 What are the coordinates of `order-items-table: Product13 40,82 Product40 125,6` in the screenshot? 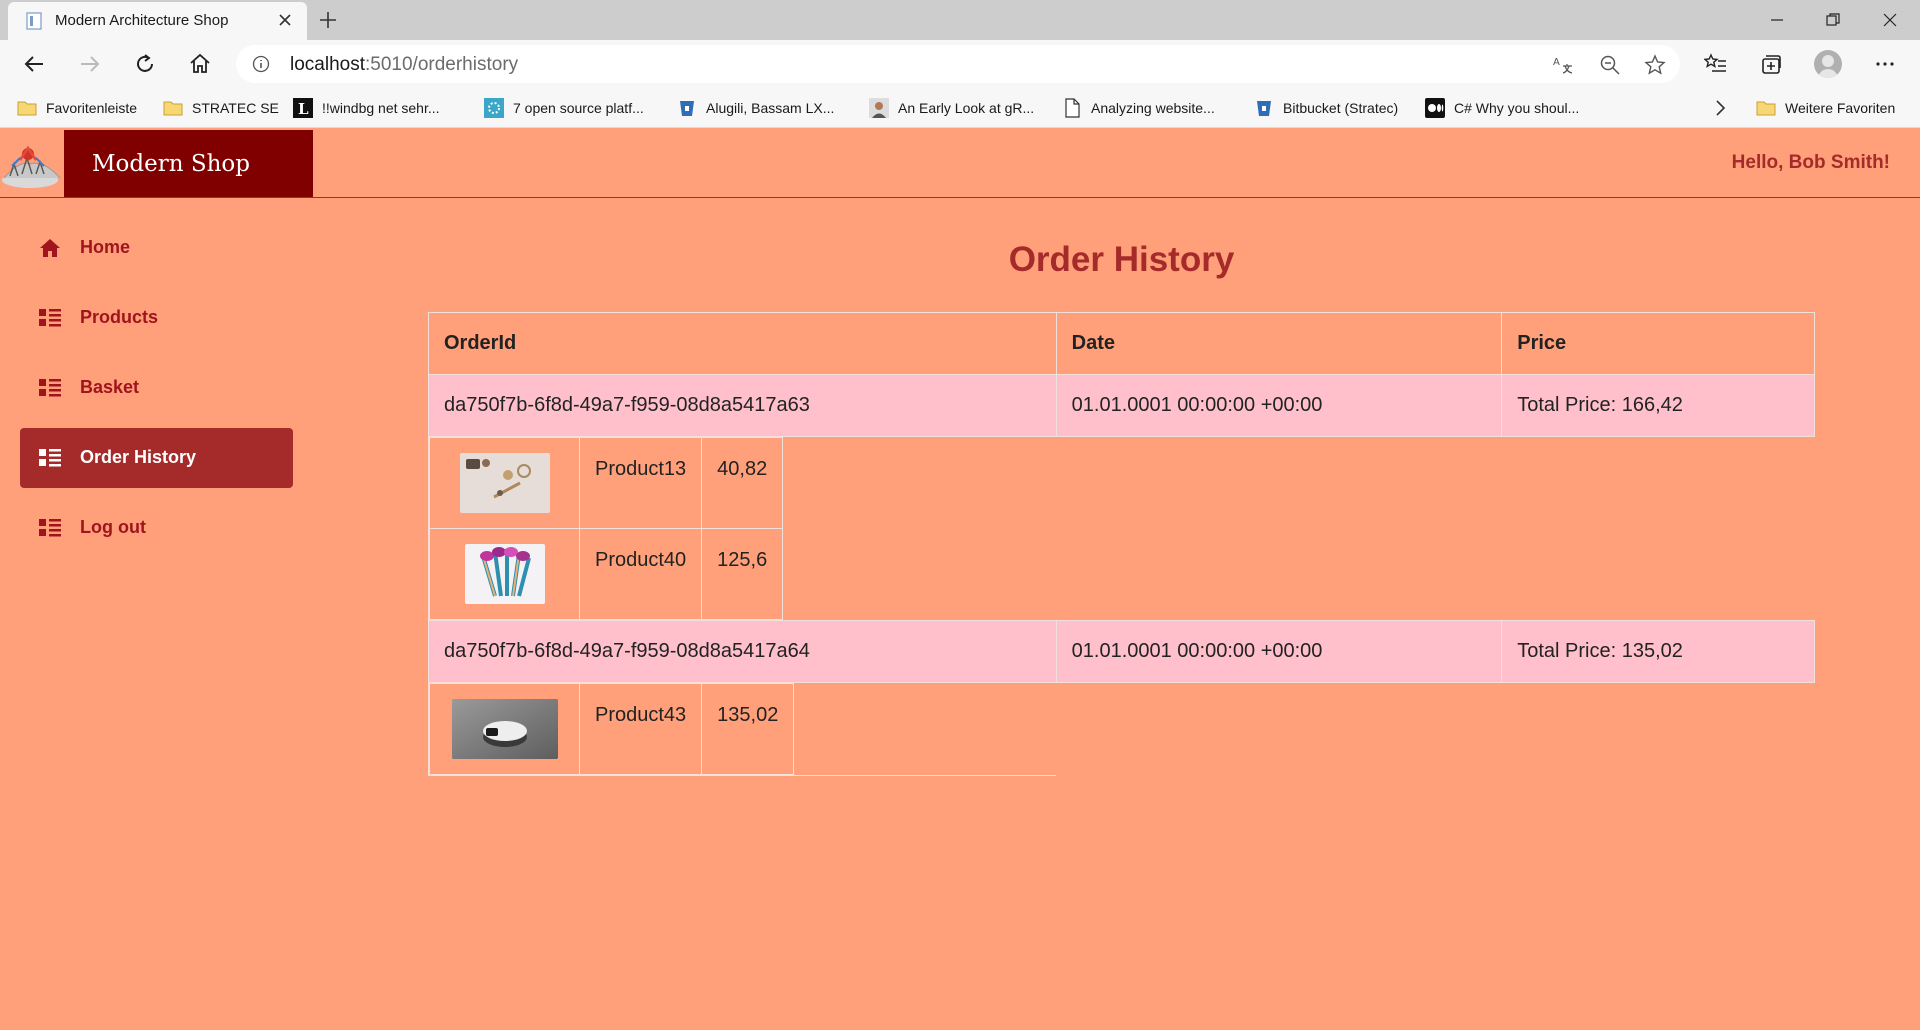 It's located at (606, 528).